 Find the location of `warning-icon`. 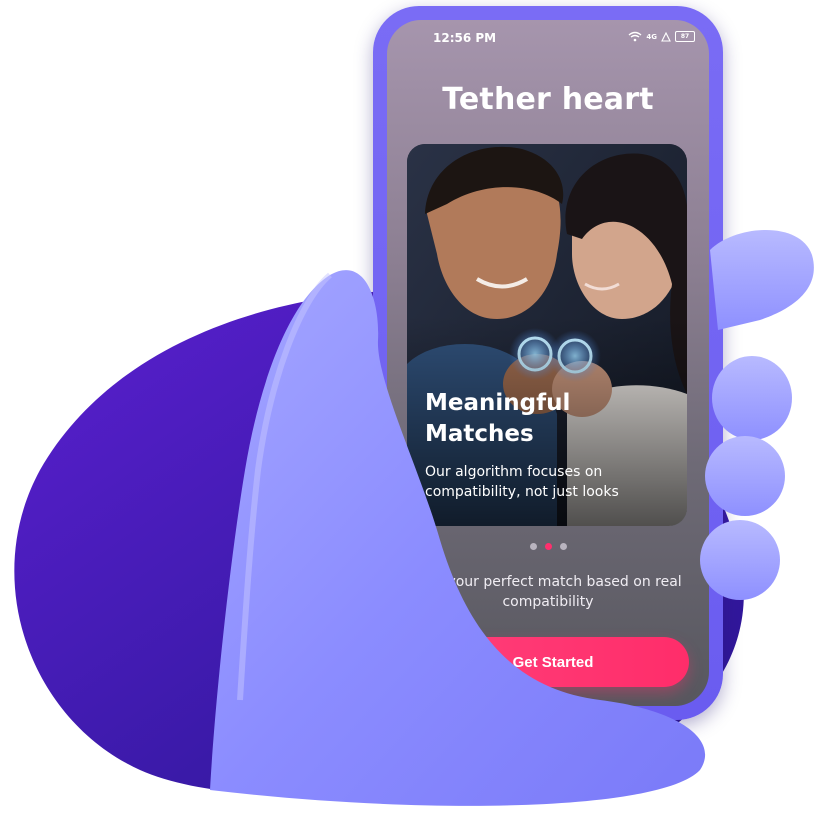

warning-icon is located at coordinates (666, 36).